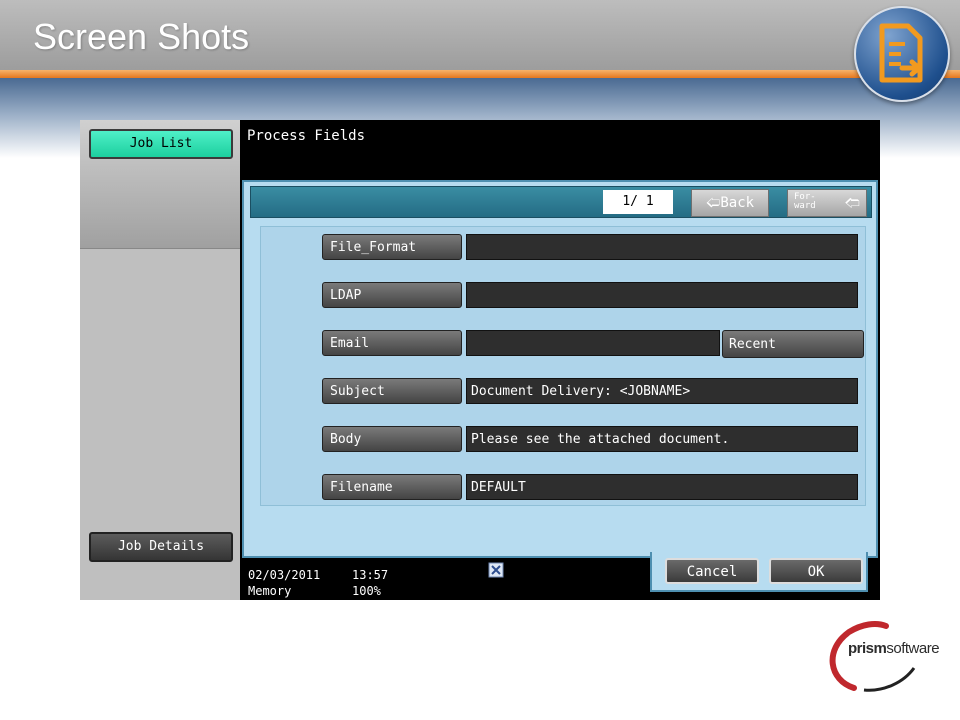 Image resolution: width=960 pixels, height=720 pixels. I want to click on body-field-button: Body, so click(392, 439).